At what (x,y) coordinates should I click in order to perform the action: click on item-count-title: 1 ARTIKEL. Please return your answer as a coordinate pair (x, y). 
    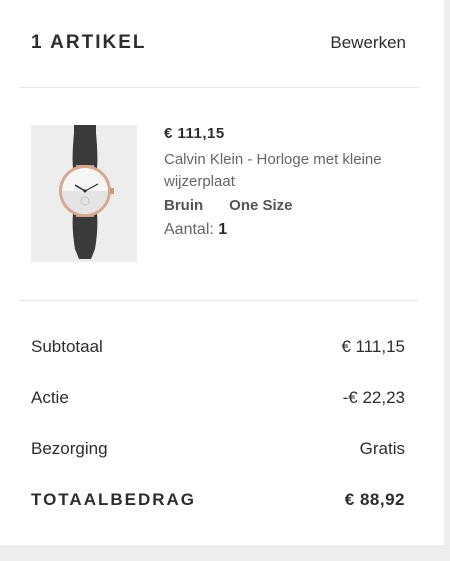
    Looking at the image, I should click on (89, 42).